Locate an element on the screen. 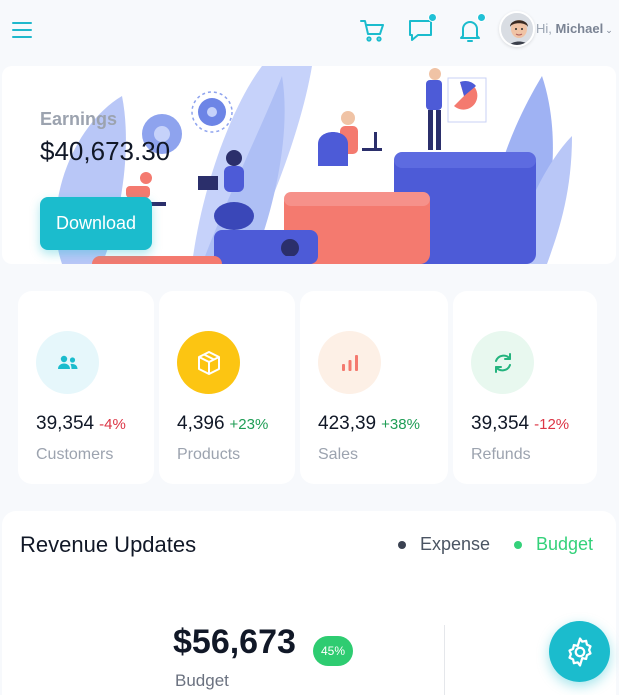 This screenshot has height=695, width=619. legend-label: Budget is located at coordinates (565, 544).